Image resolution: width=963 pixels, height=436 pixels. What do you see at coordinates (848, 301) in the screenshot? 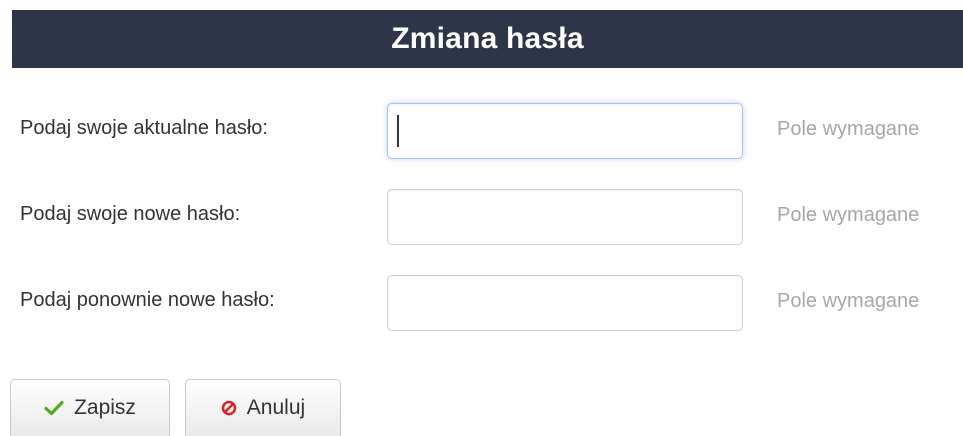
I see `confirm-password-required-hint: Pole wymagane` at bounding box center [848, 301].